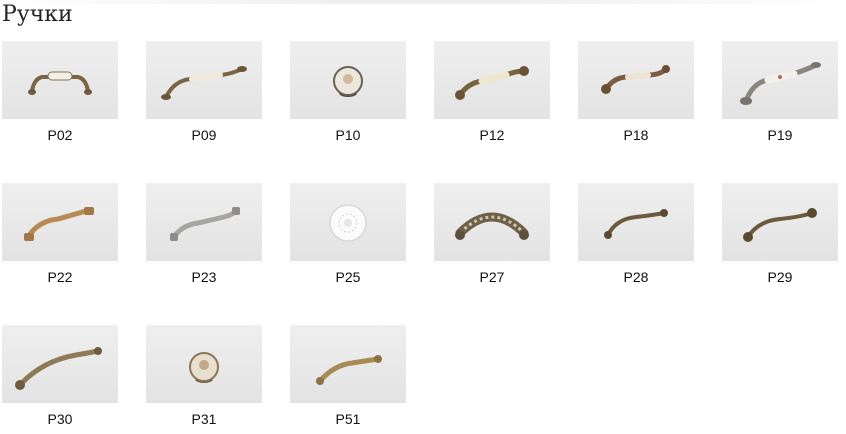 The height and width of the screenshot is (434, 846). I want to click on product-code: P28, so click(636, 277).